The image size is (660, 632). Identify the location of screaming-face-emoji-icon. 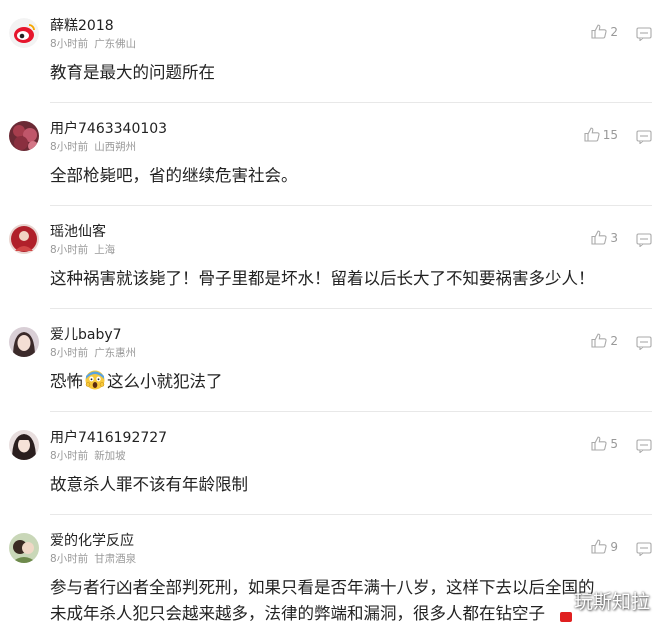
(95, 380).